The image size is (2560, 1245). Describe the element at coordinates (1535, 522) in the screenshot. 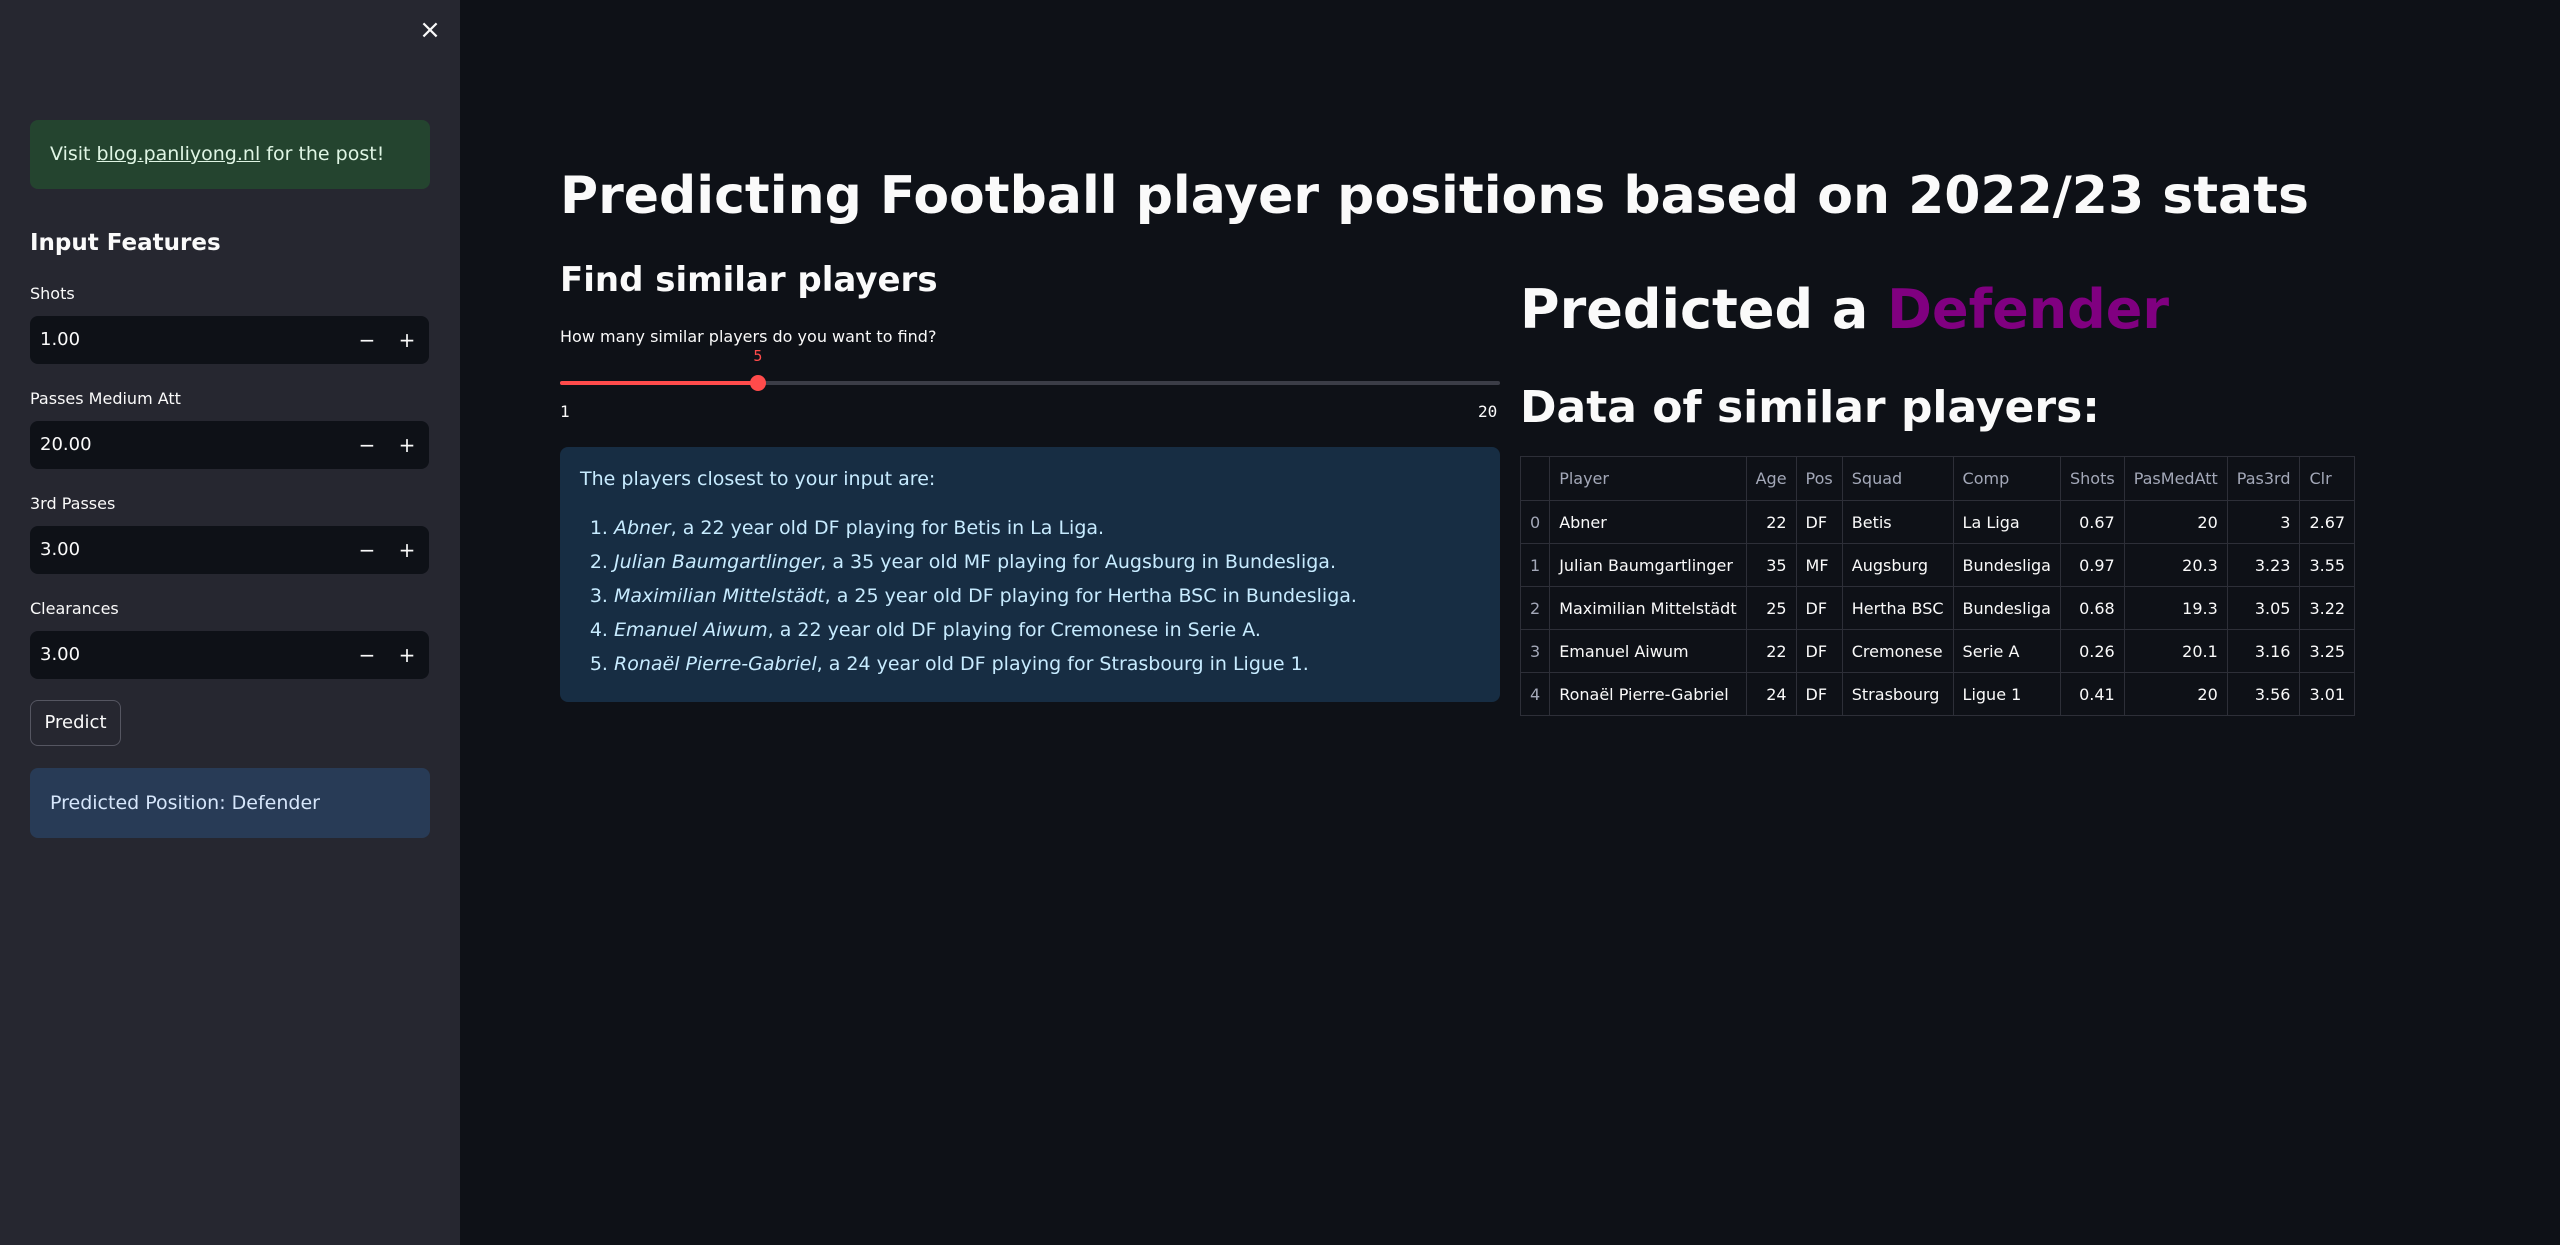

I see `row-index: 0` at that location.